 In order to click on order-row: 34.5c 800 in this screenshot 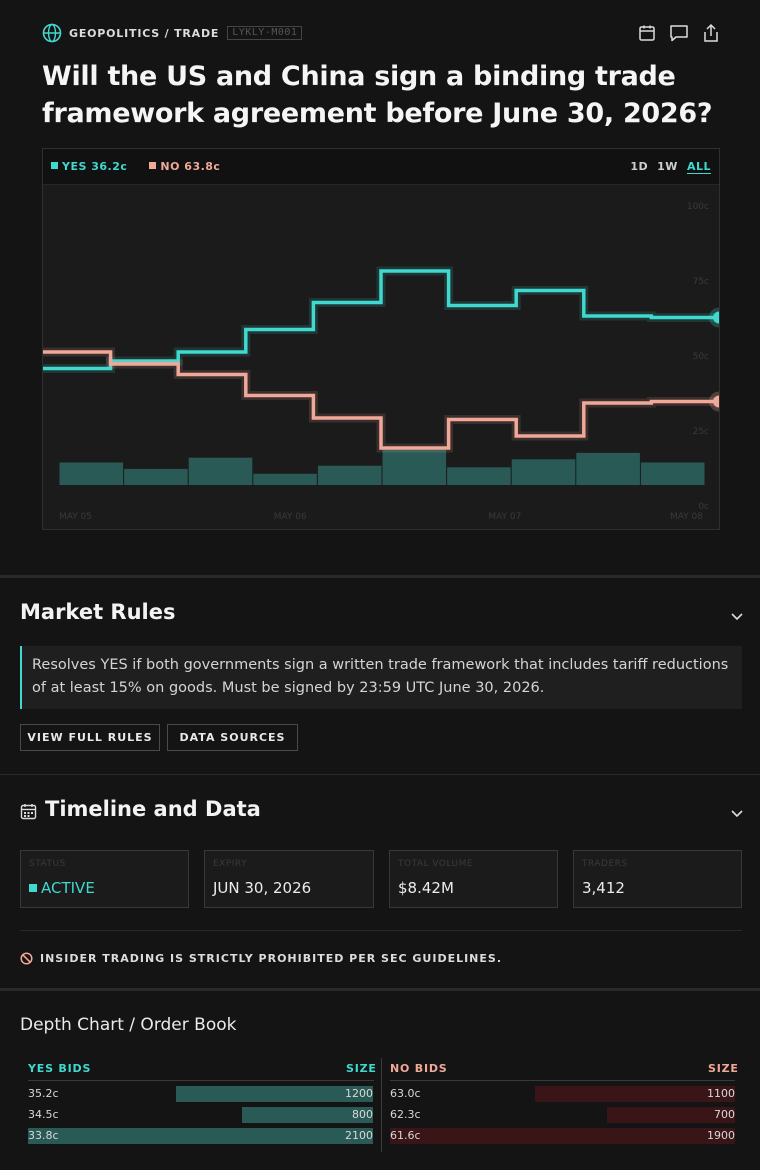, I will do `click(200, 1115)`.